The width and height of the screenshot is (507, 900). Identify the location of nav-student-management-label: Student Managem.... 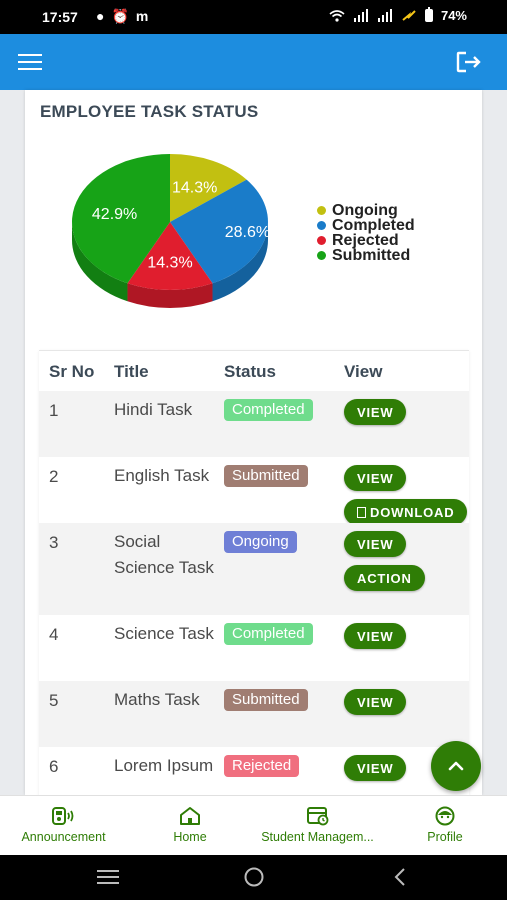
(317, 837).